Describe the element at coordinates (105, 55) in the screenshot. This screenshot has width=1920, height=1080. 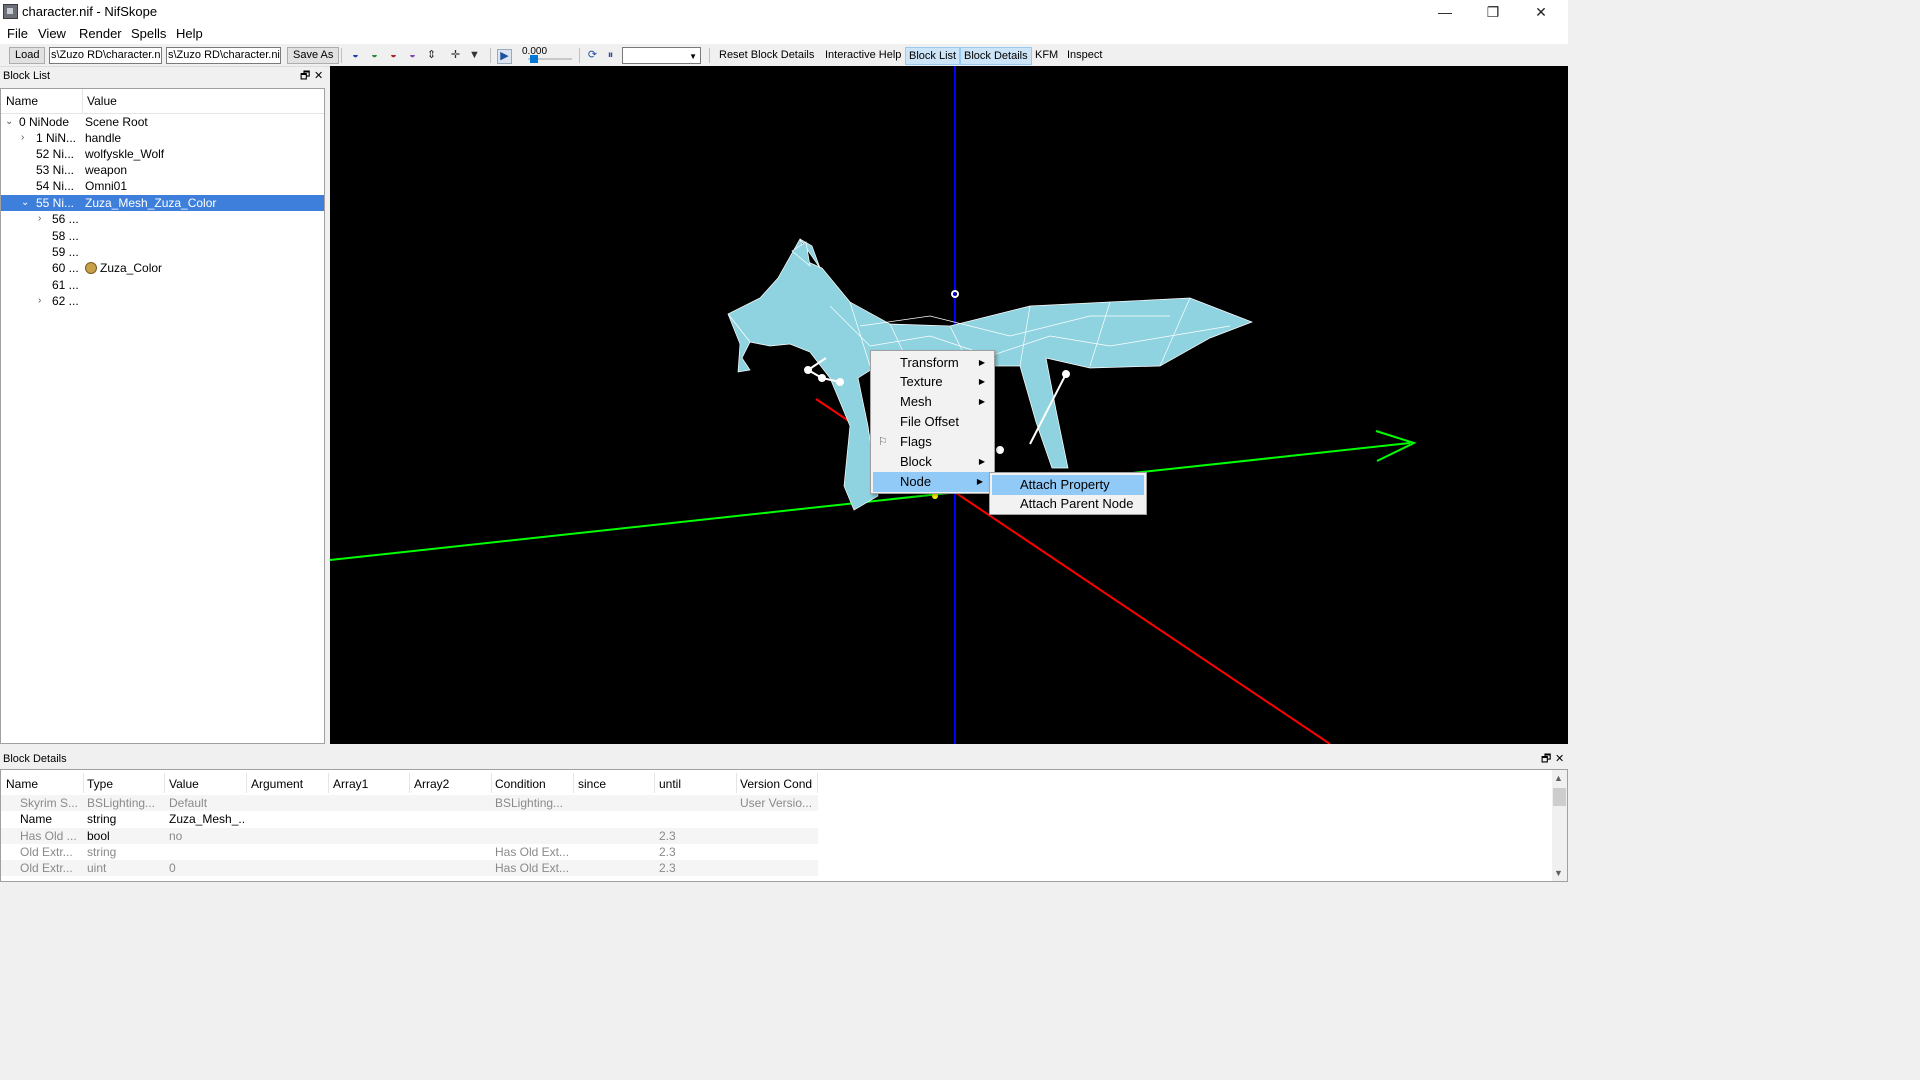
I see `load-path-input: s\Zuzo RD\character.nif` at that location.